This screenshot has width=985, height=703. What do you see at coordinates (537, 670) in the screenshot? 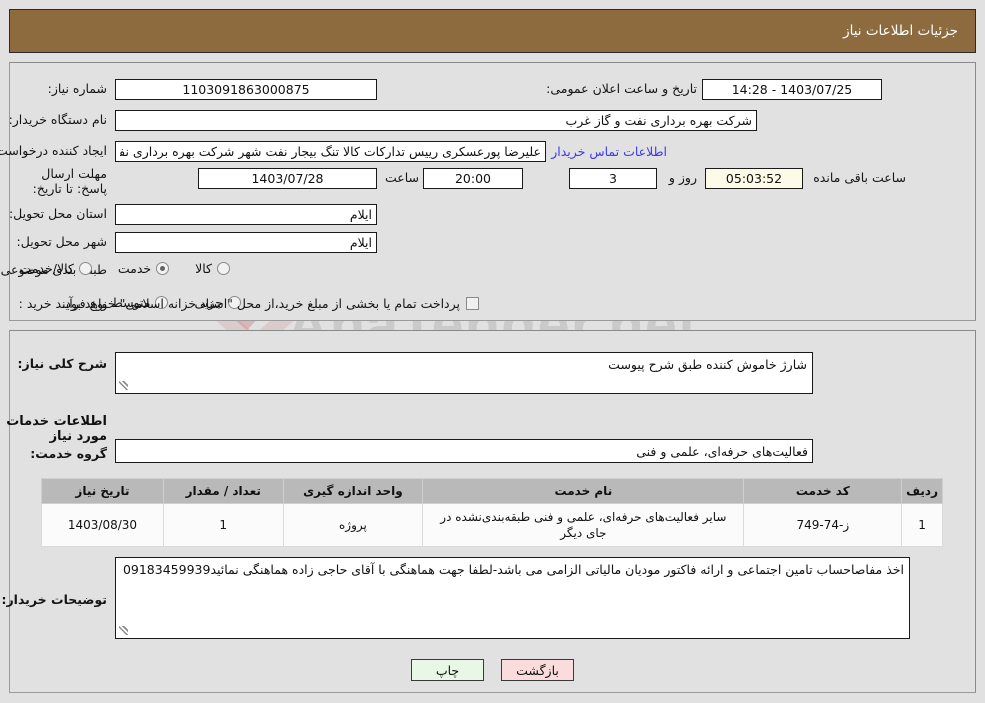
I see `back-button: بازگشت` at bounding box center [537, 670].